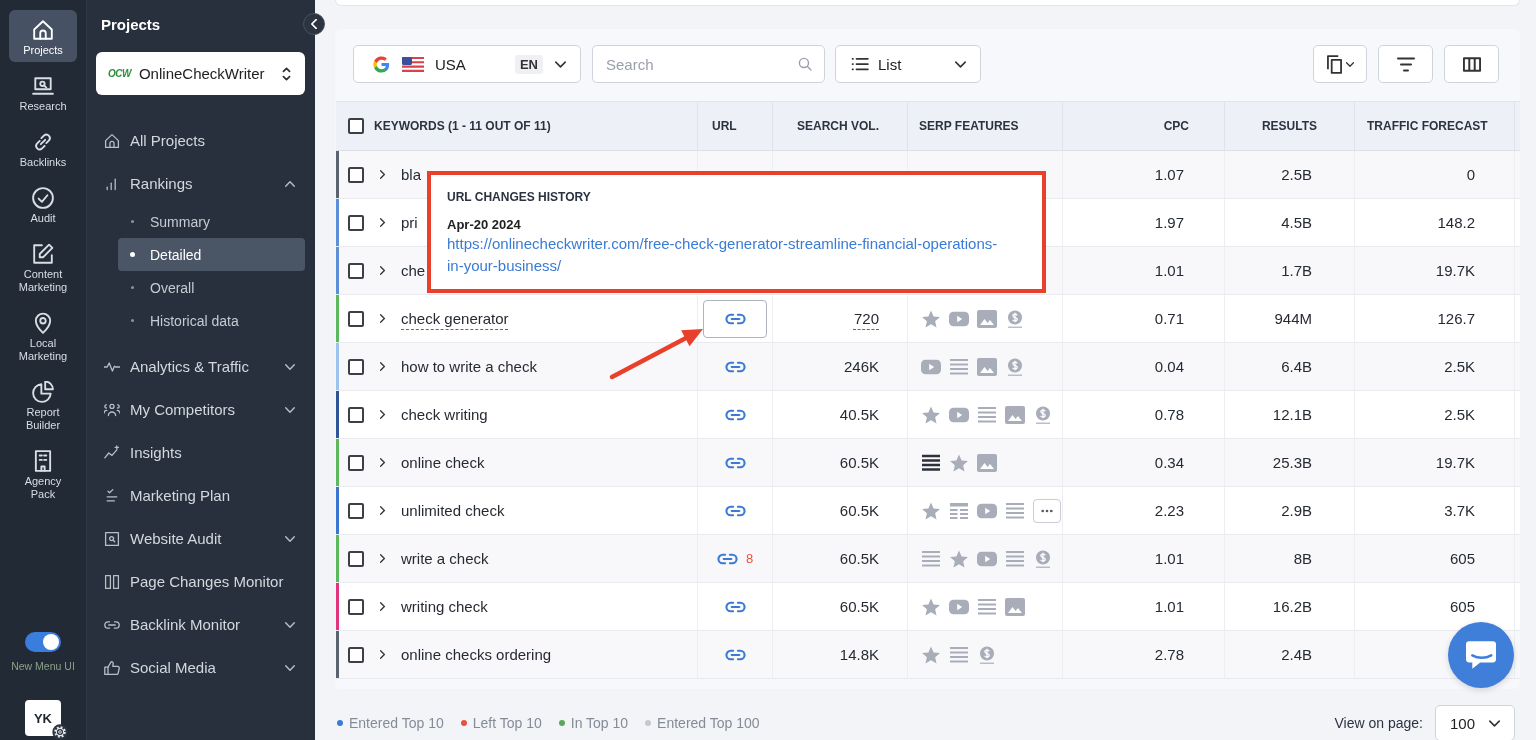 This screenshot has height=740, width=1536. I want to click on rail-nav-item: Backlinks, so click(43, 148).